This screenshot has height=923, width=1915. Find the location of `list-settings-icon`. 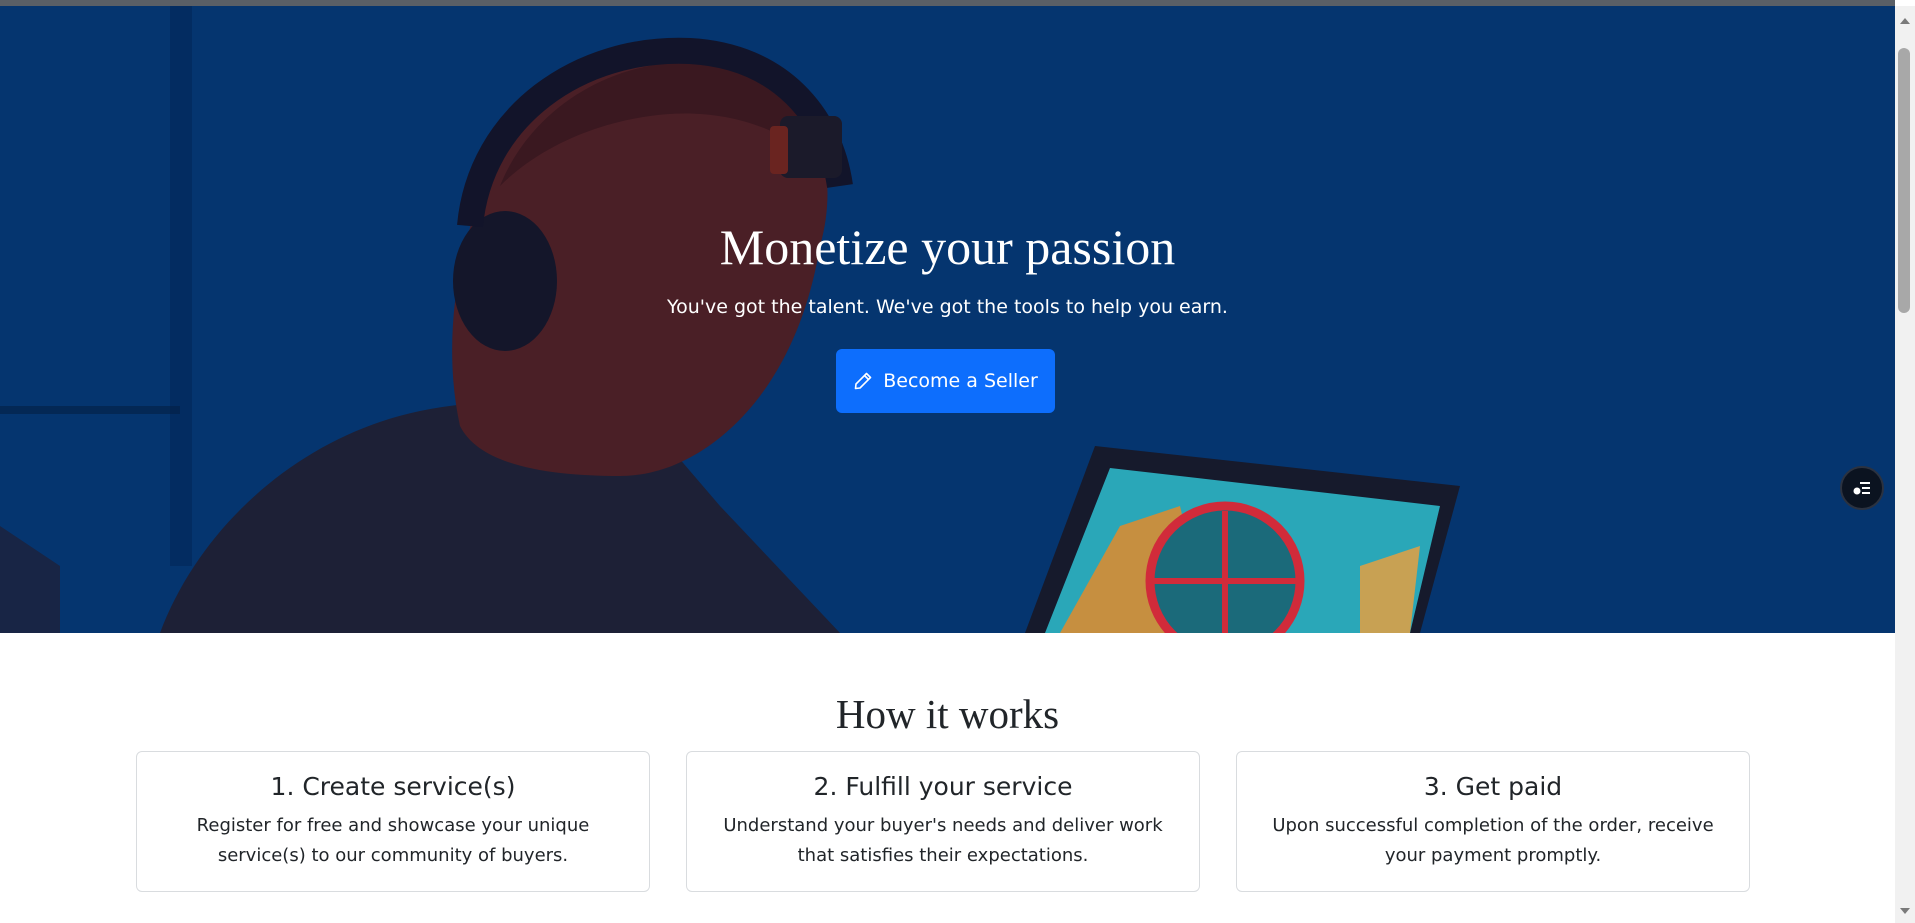

list-settings-icon is located at coordinates (1861, 488).